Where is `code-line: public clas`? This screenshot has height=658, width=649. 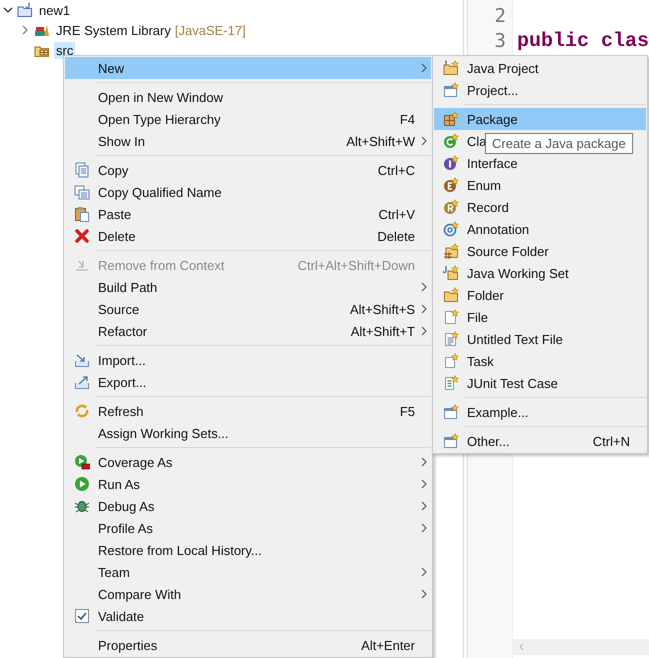
code-line: public clas is located at coordinates (582, 41).